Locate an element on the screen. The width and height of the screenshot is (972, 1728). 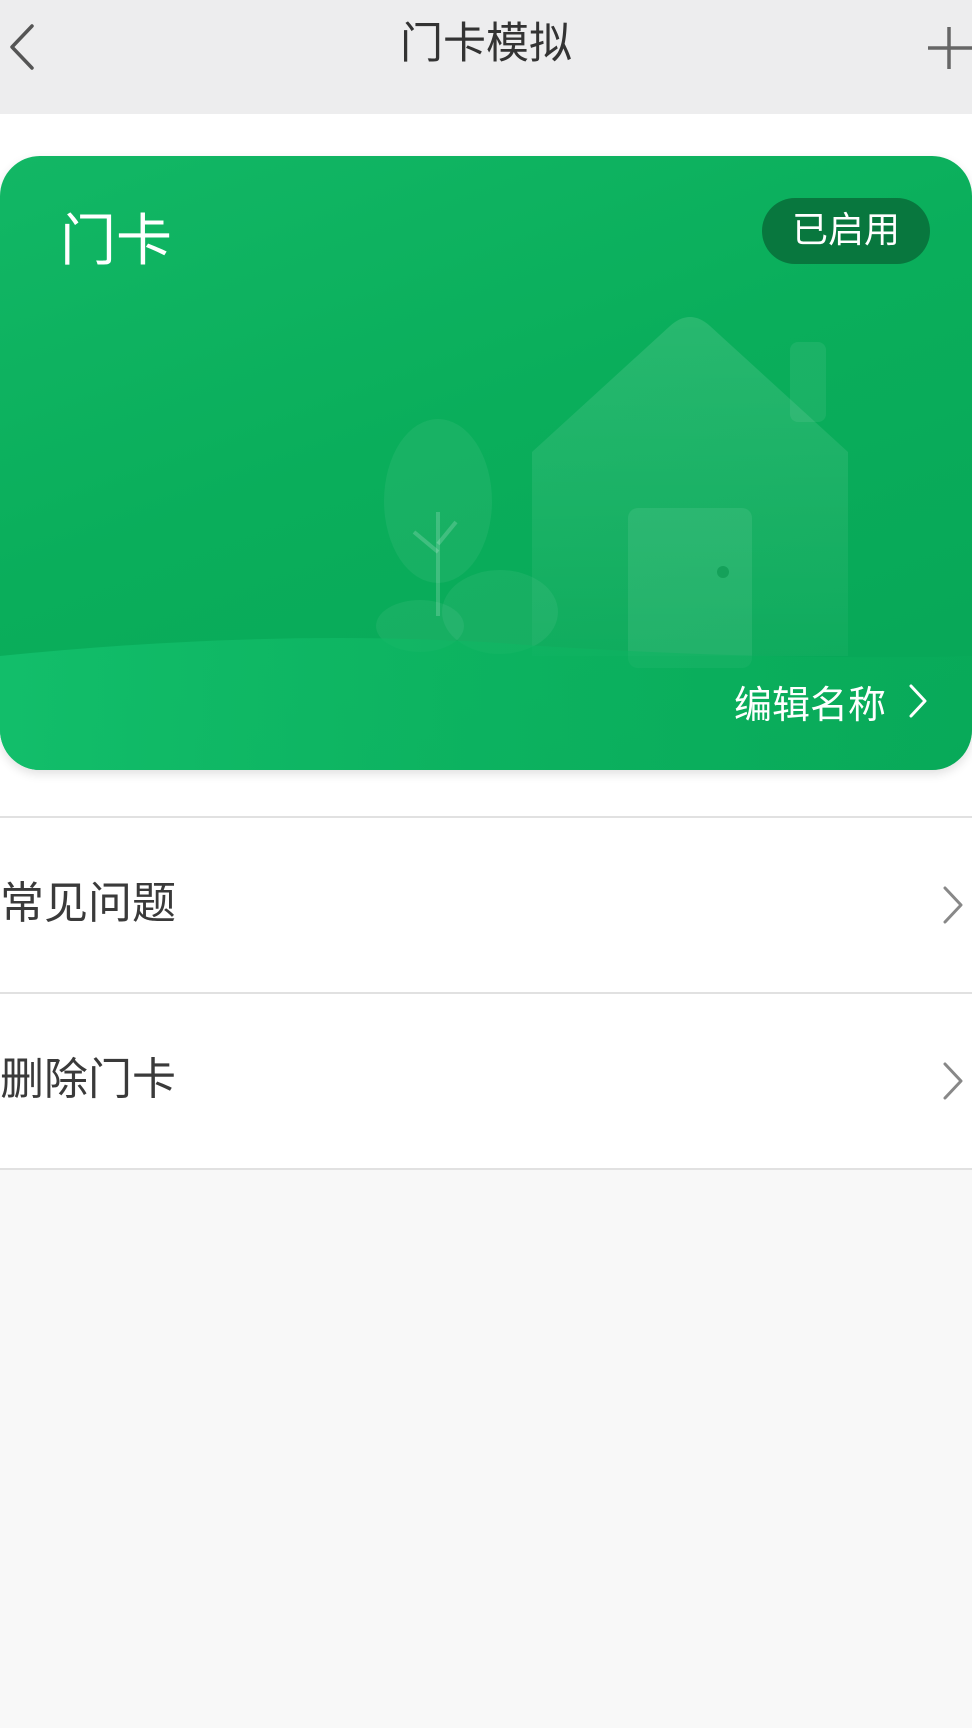
edit-name-button: 编辑名称 is located at coordinates (830, 701).